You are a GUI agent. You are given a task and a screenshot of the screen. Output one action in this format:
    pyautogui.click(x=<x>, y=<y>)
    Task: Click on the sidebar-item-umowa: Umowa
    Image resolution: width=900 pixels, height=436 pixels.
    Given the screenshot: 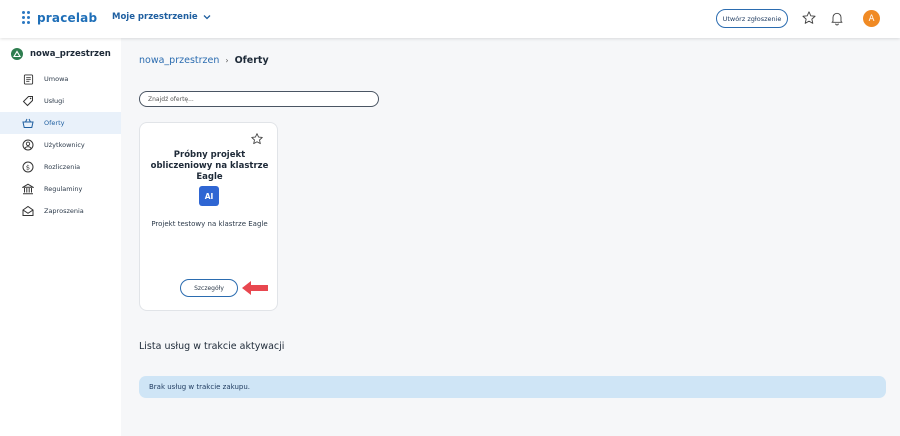 What is the action you would take?
    pyautogui.click(x=60, y=79)
    